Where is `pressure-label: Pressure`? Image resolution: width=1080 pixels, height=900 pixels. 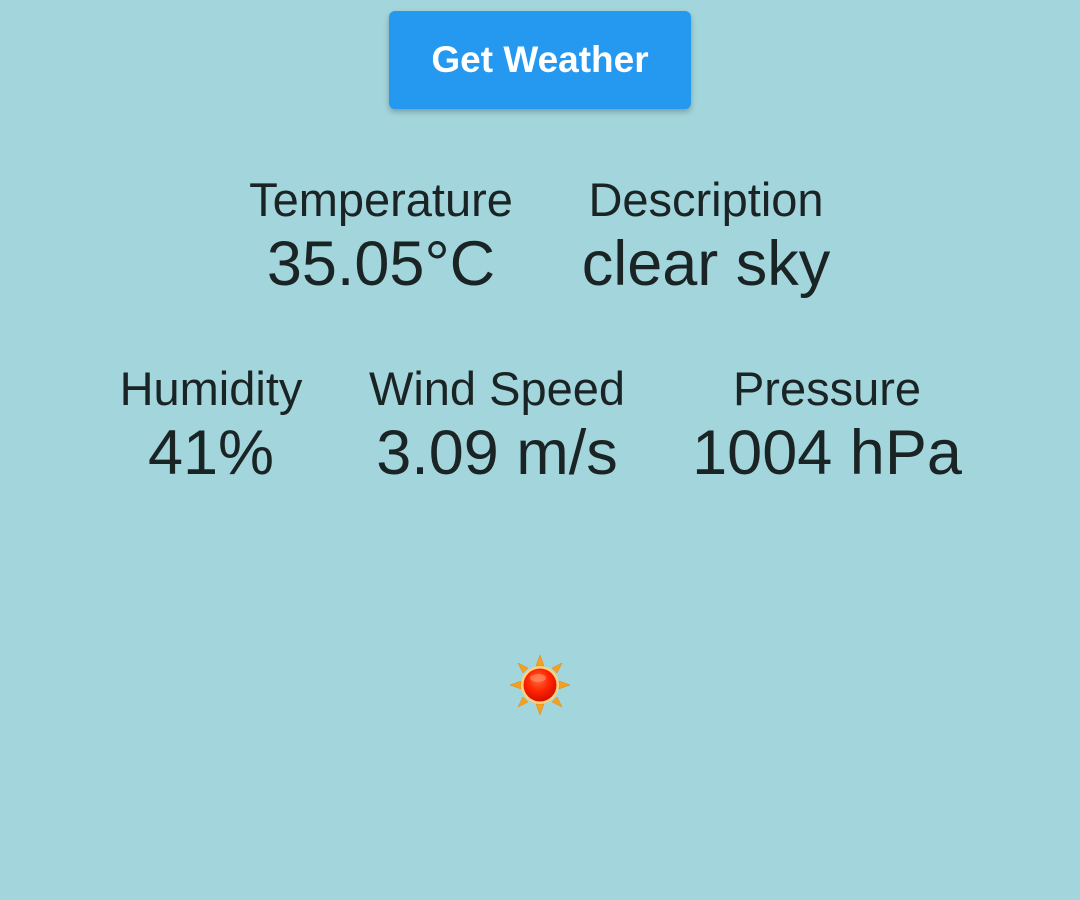 pressure-label: Pressure is located at coordinates (827, 388).